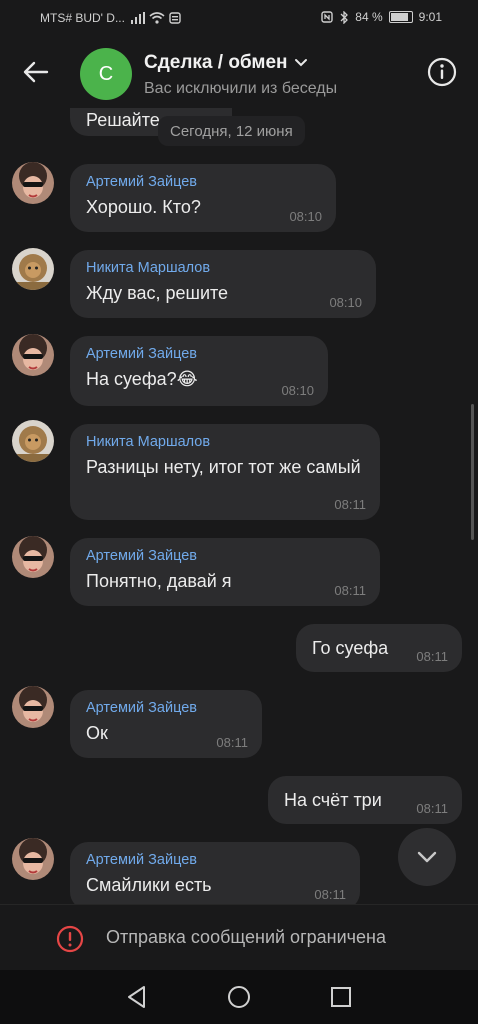 This screenshot has width=478, height=1024. I want to click on messaging-restricted-bar: Отправка сообщений ограничена, so click(239, 937).